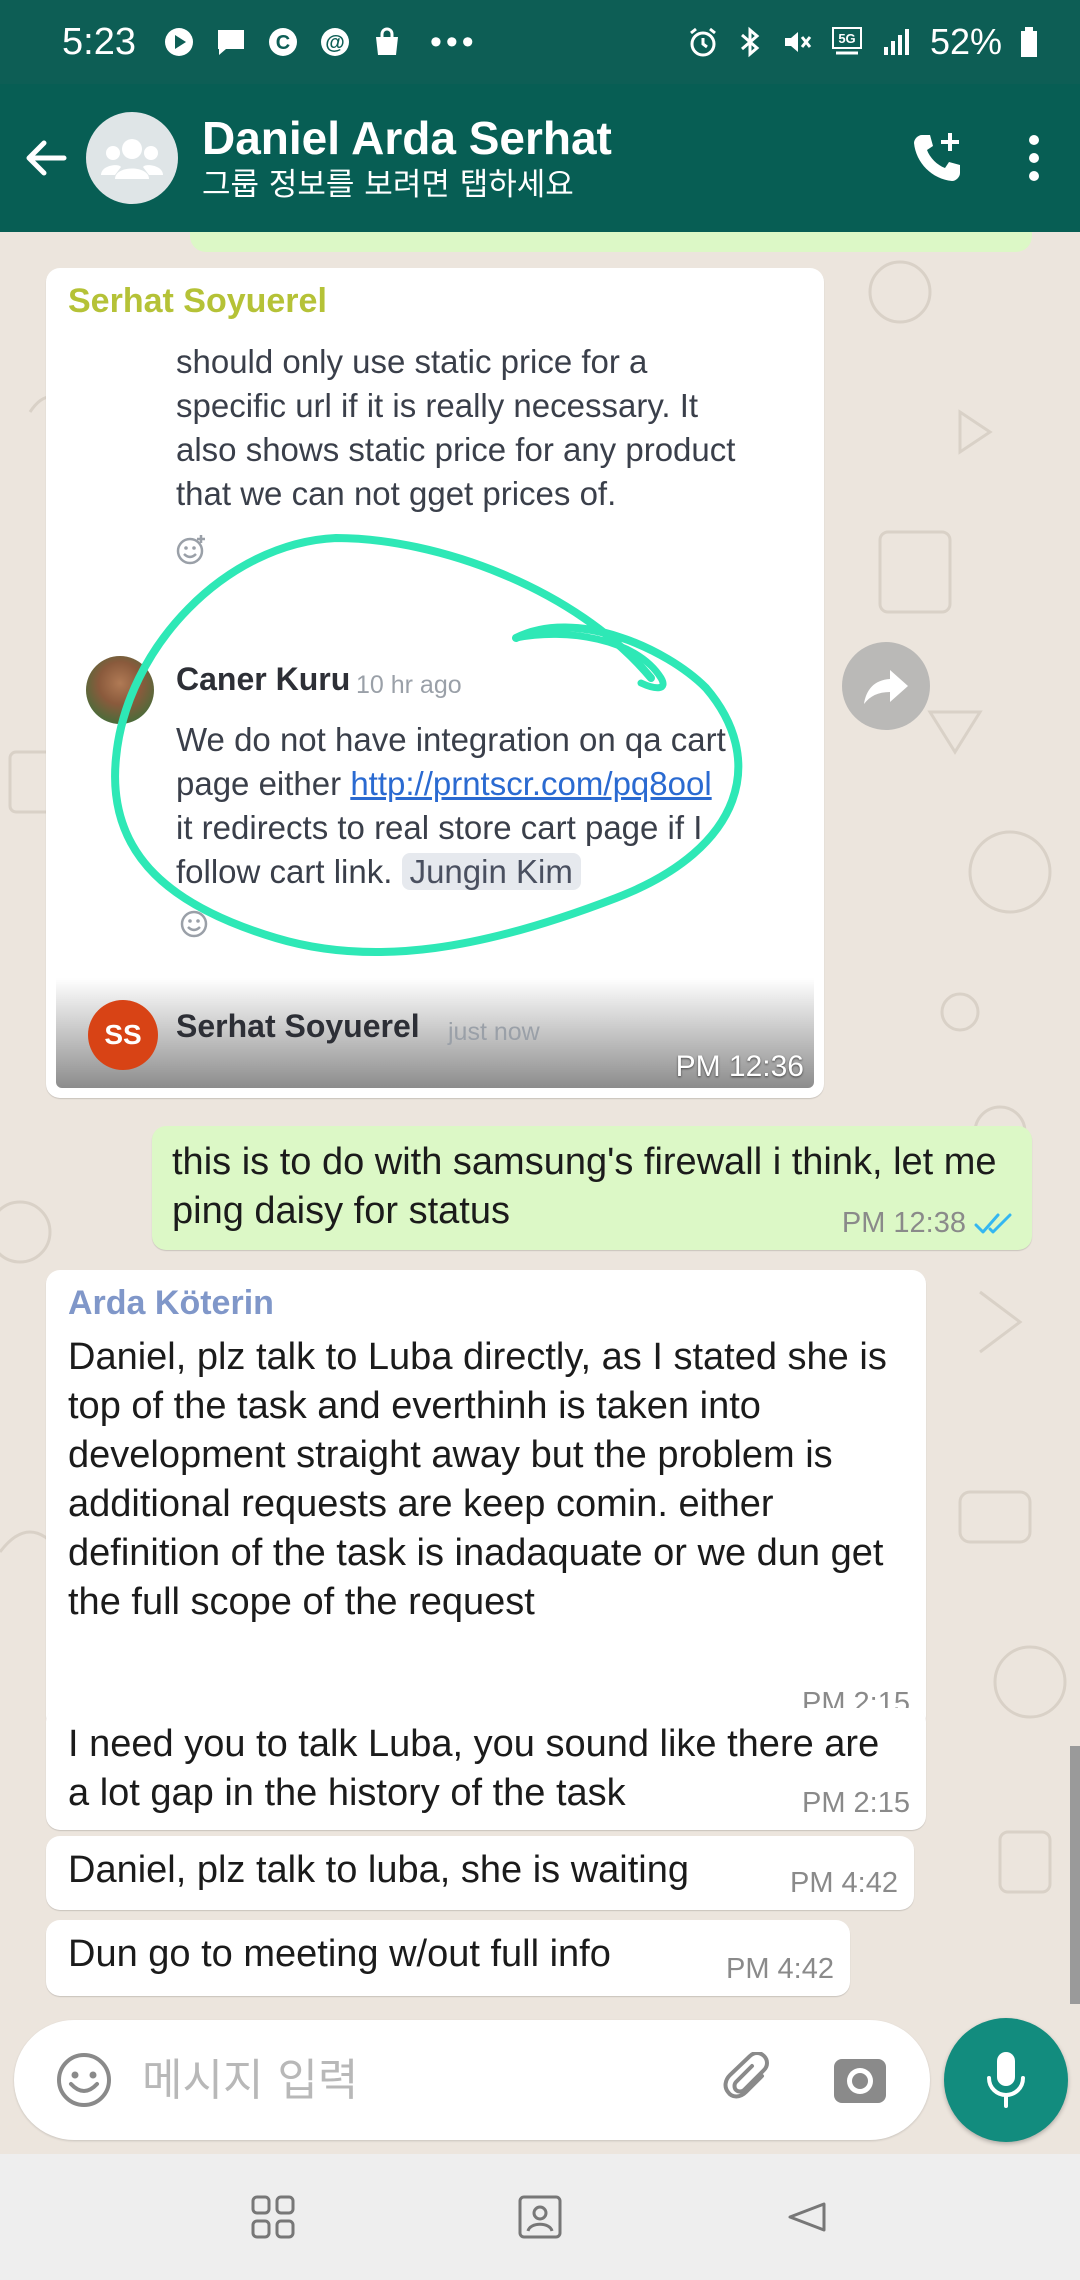  I want to click on battery-percent: 52%, so click(965, 41).